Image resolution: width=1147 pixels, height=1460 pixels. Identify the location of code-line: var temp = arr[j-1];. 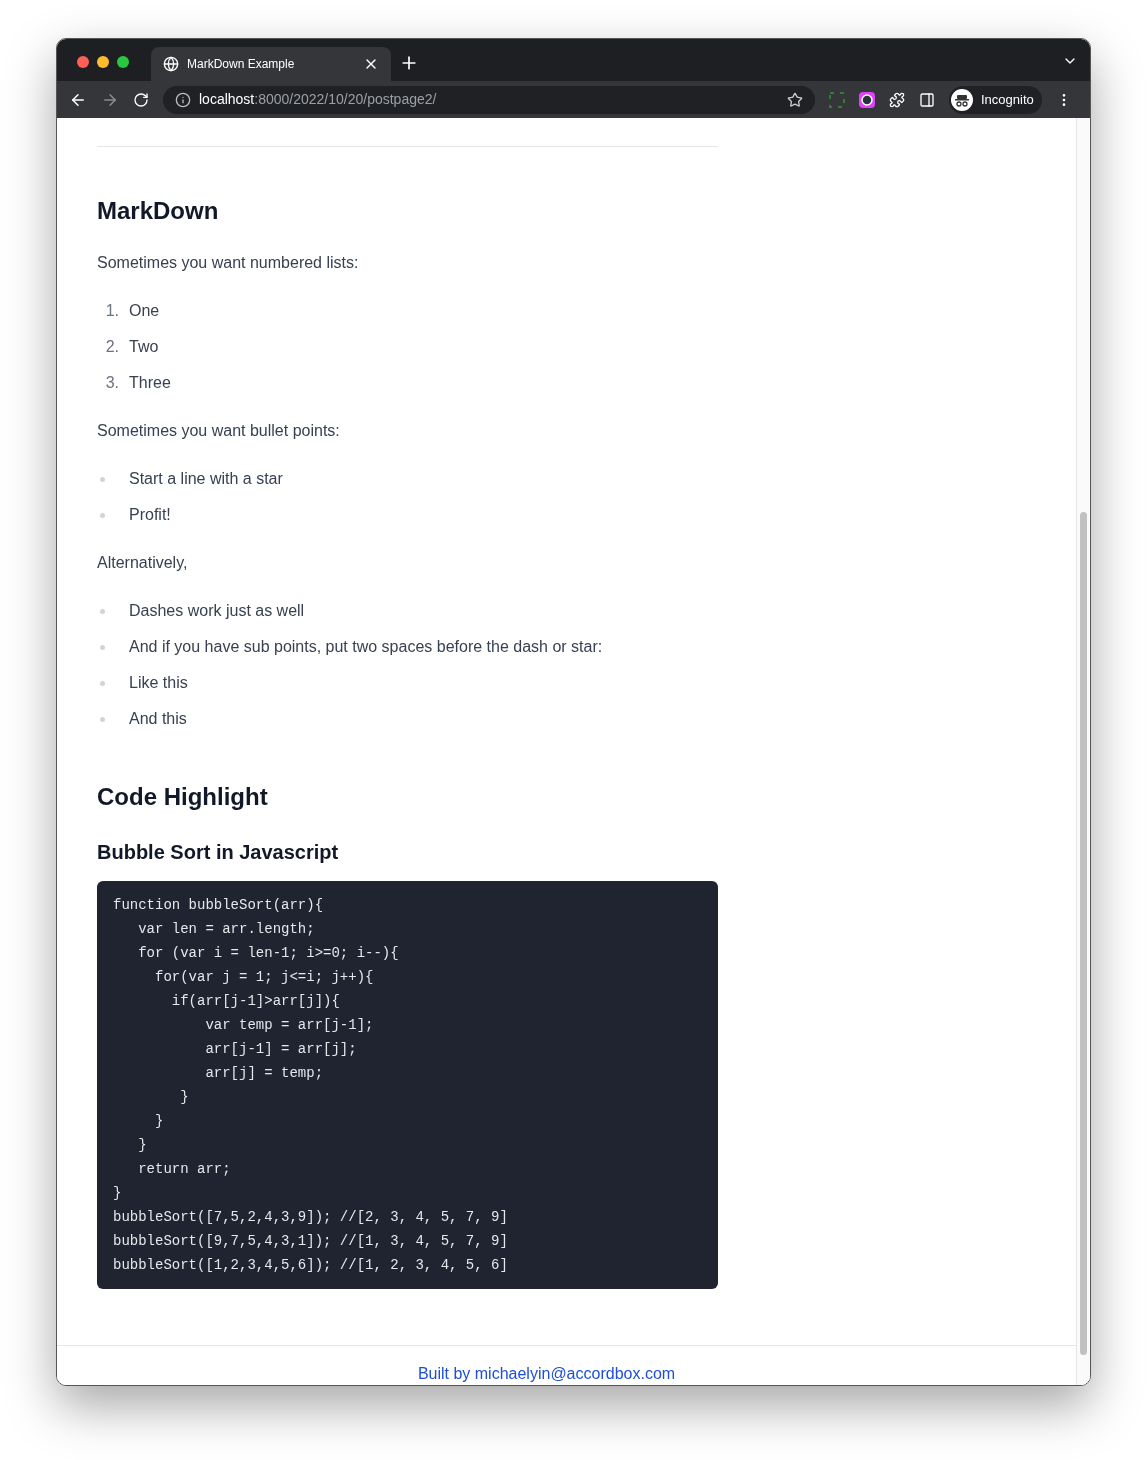
(289, 1025).